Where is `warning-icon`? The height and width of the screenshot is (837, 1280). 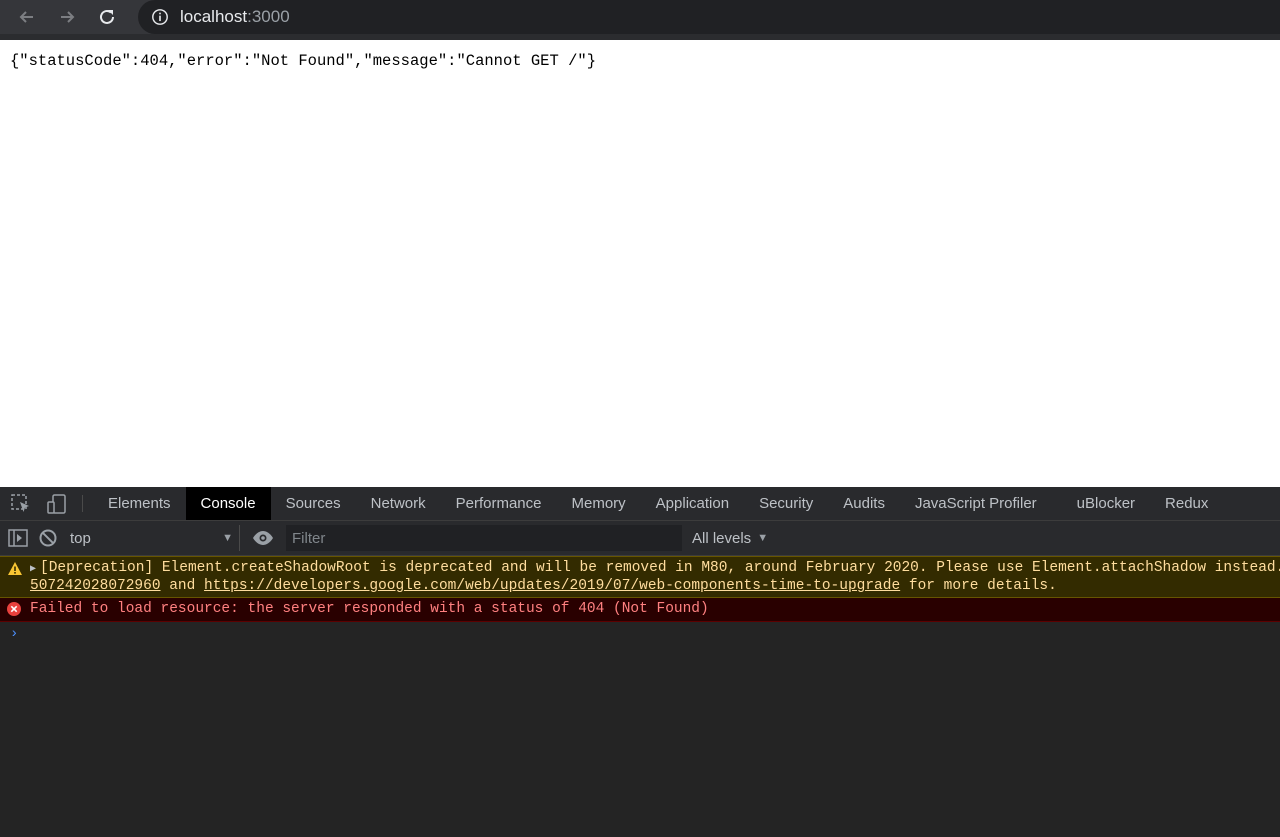 warning-icon is located at coordinates (15, 568).